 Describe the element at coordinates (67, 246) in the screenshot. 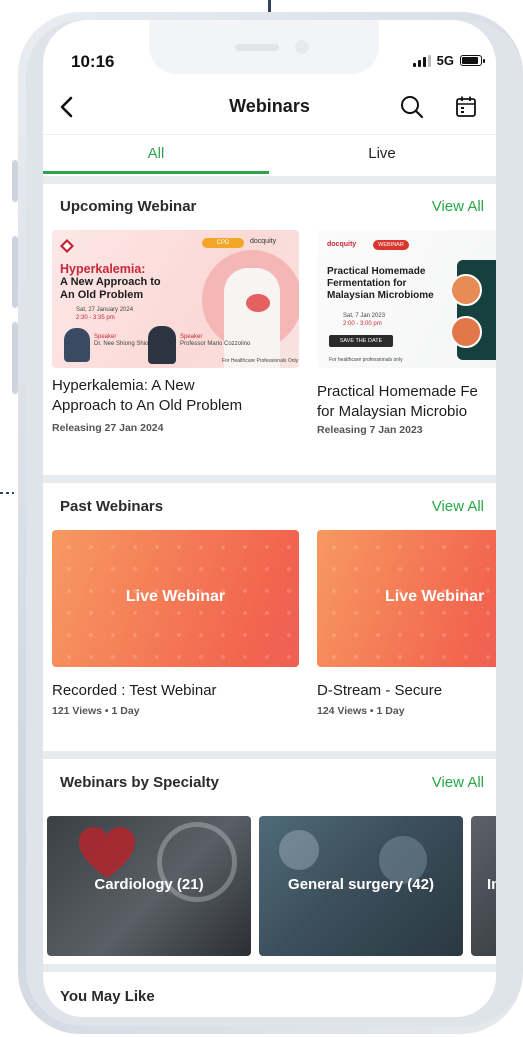

I see `logo-icon` at that location.